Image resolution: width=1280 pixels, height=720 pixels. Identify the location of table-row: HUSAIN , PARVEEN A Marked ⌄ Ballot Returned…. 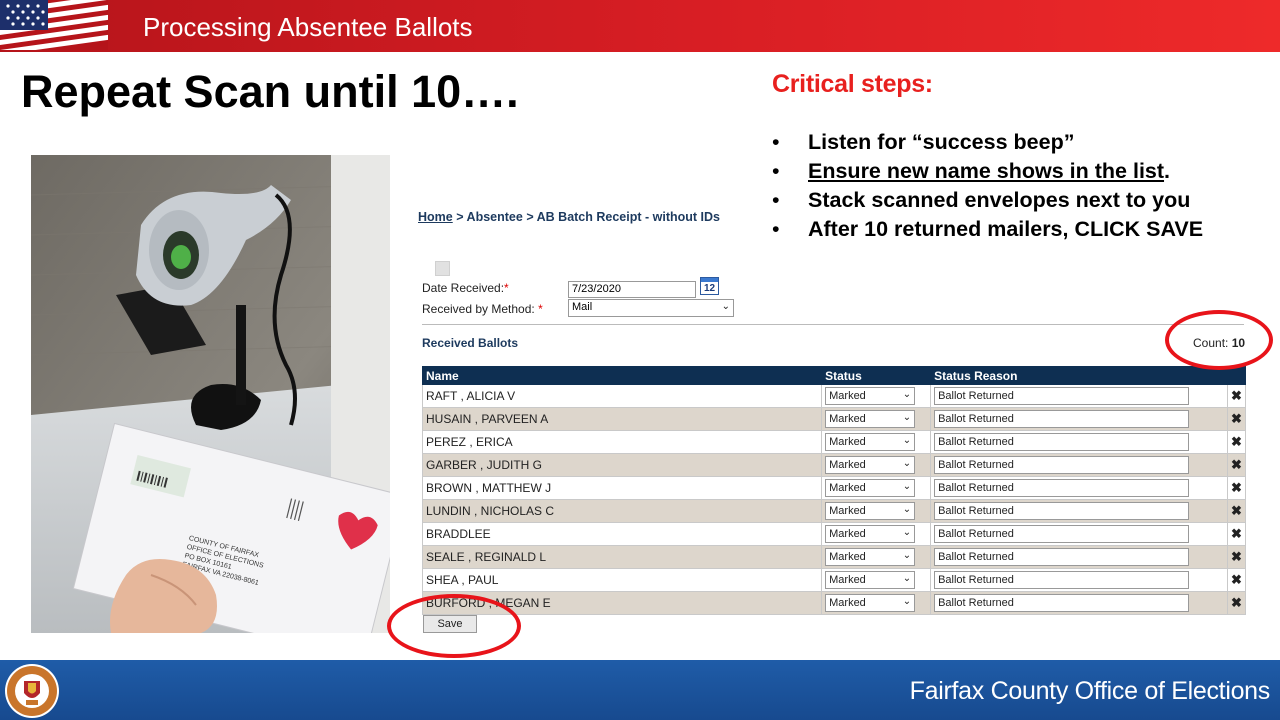
(834, 419).